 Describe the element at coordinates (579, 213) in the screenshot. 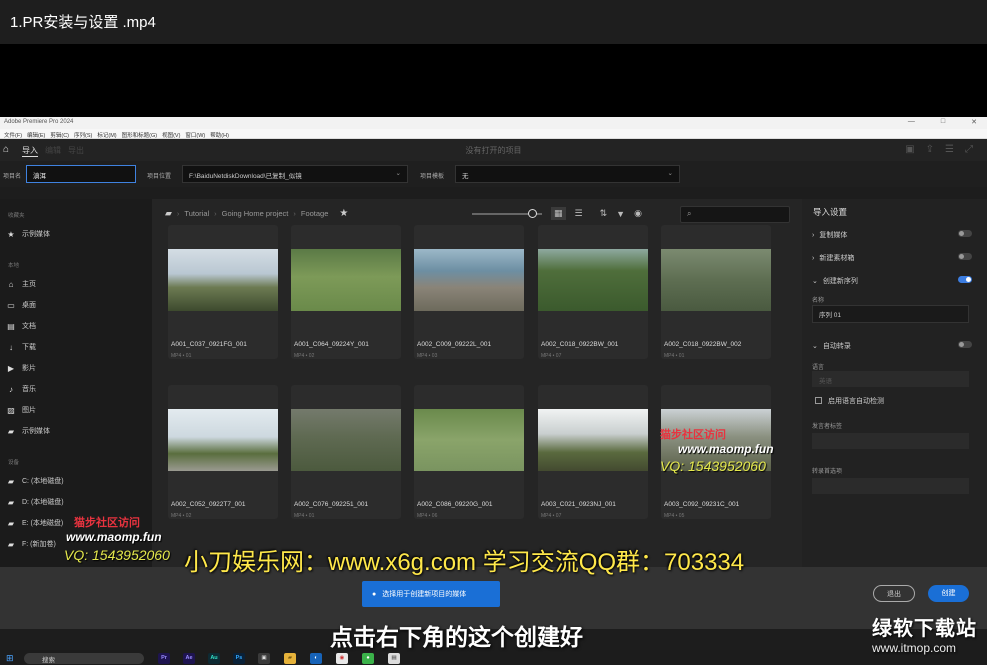

I see `list-view-icon: ☰` at that location.